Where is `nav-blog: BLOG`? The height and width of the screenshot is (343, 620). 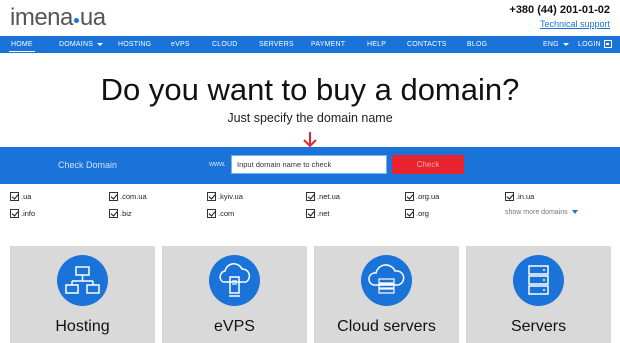 nav-blog: BLOG is located at coordinates (477, 44).